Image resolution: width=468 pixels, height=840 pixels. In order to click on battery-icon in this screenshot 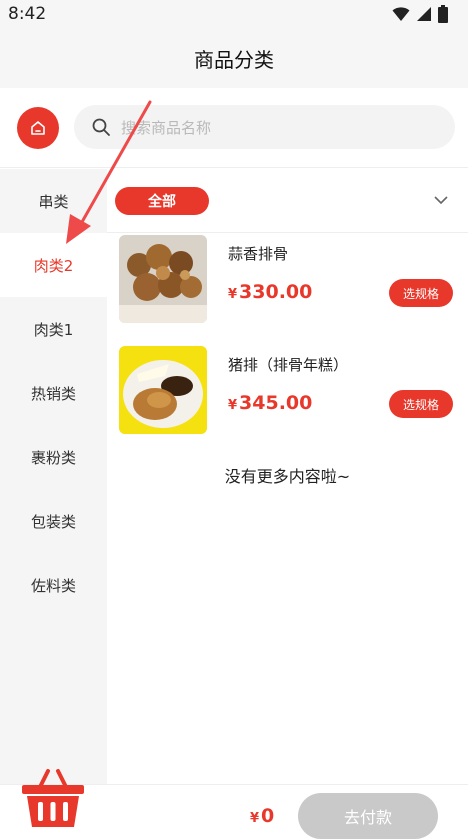, I will do `click(443, 14)`.